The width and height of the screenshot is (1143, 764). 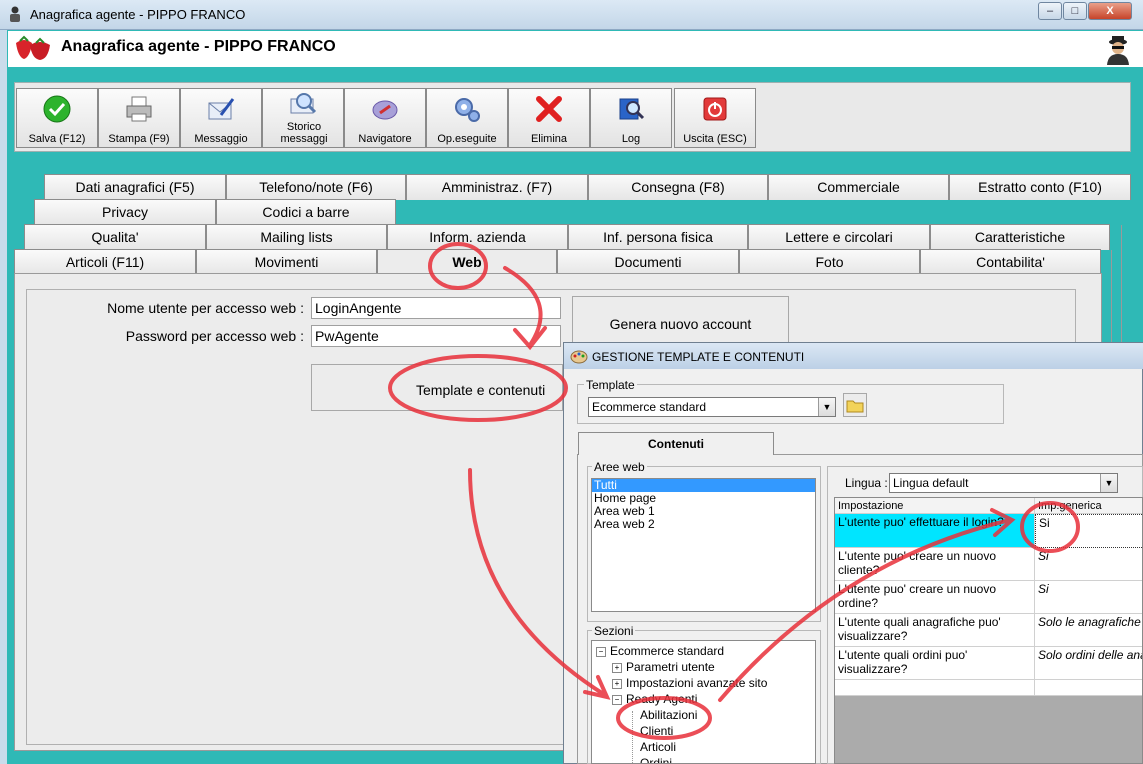 I want to click on annotation-circle-value, so click(x=1050, y=527).